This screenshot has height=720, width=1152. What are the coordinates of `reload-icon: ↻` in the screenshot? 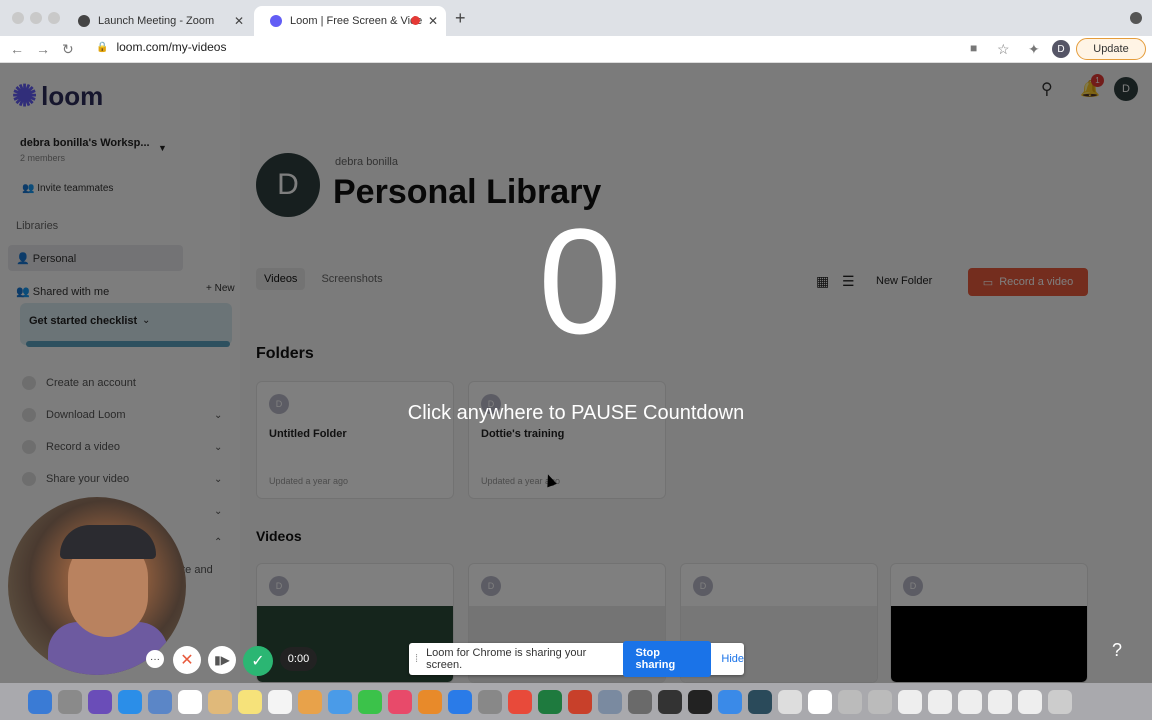 It's located at (68, 49).